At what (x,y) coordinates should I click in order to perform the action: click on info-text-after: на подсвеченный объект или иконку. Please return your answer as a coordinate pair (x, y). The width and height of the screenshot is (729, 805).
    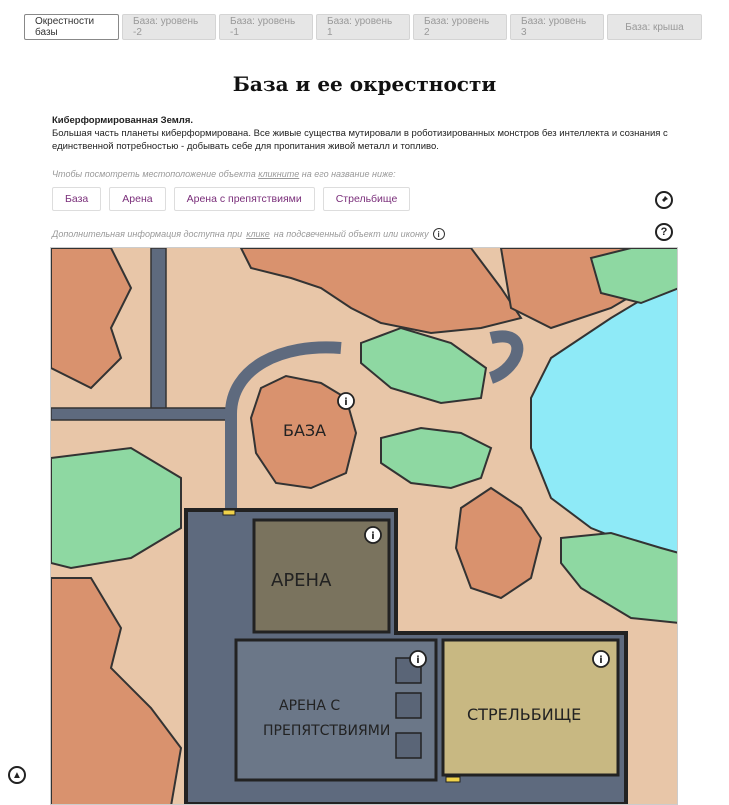
    Looking at the image, I should click on (351, 234).